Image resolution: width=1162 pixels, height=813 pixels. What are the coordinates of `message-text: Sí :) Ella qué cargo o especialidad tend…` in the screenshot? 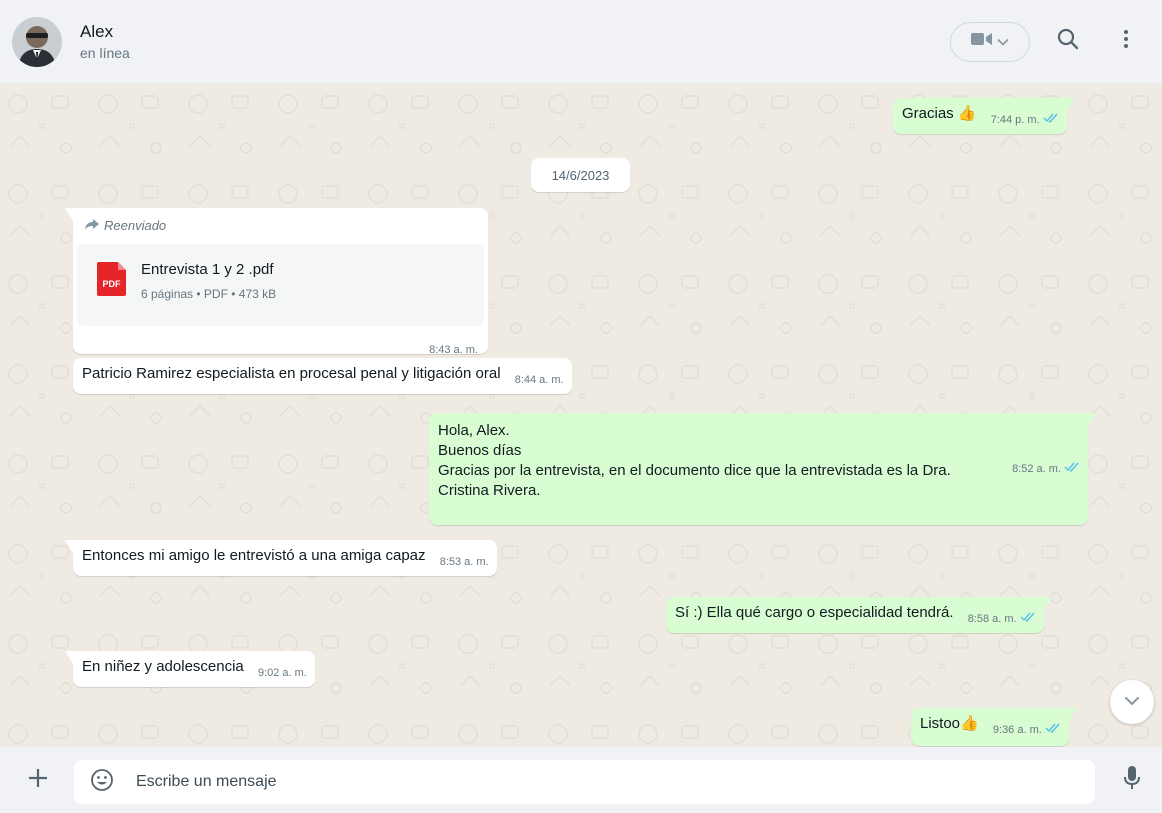 It's located at (814, 612).